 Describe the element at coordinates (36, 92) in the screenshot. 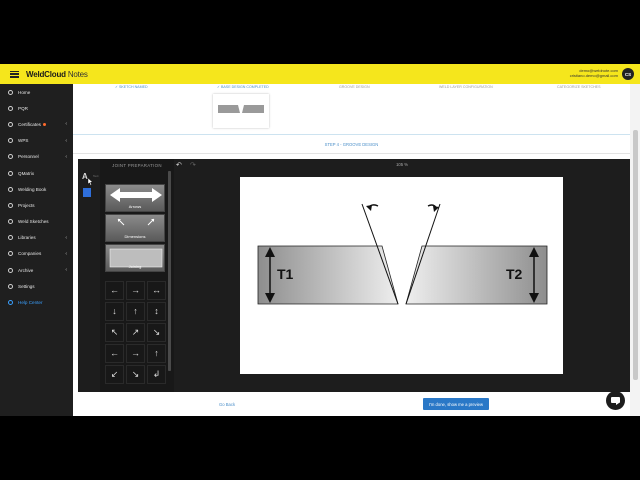

I see `sidebar-item-home: Home` at that location.